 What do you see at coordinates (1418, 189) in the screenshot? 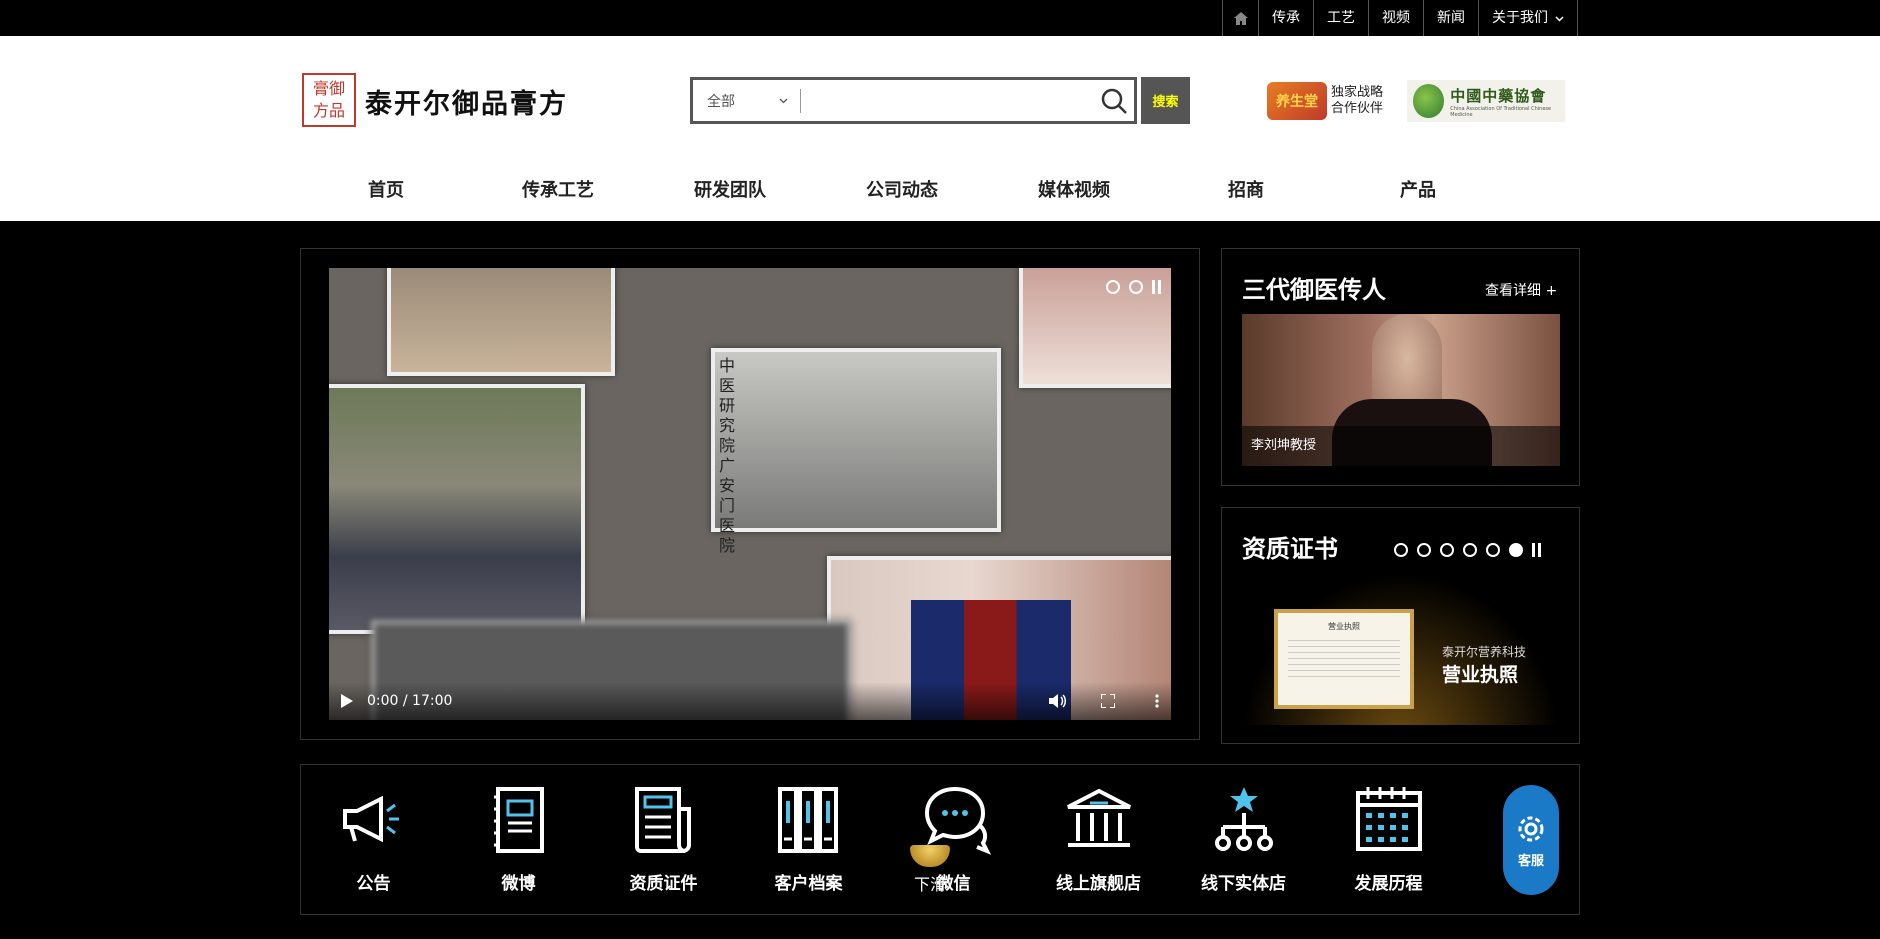
I see `nav-products: 产品` at bounding box center [1418, 189].